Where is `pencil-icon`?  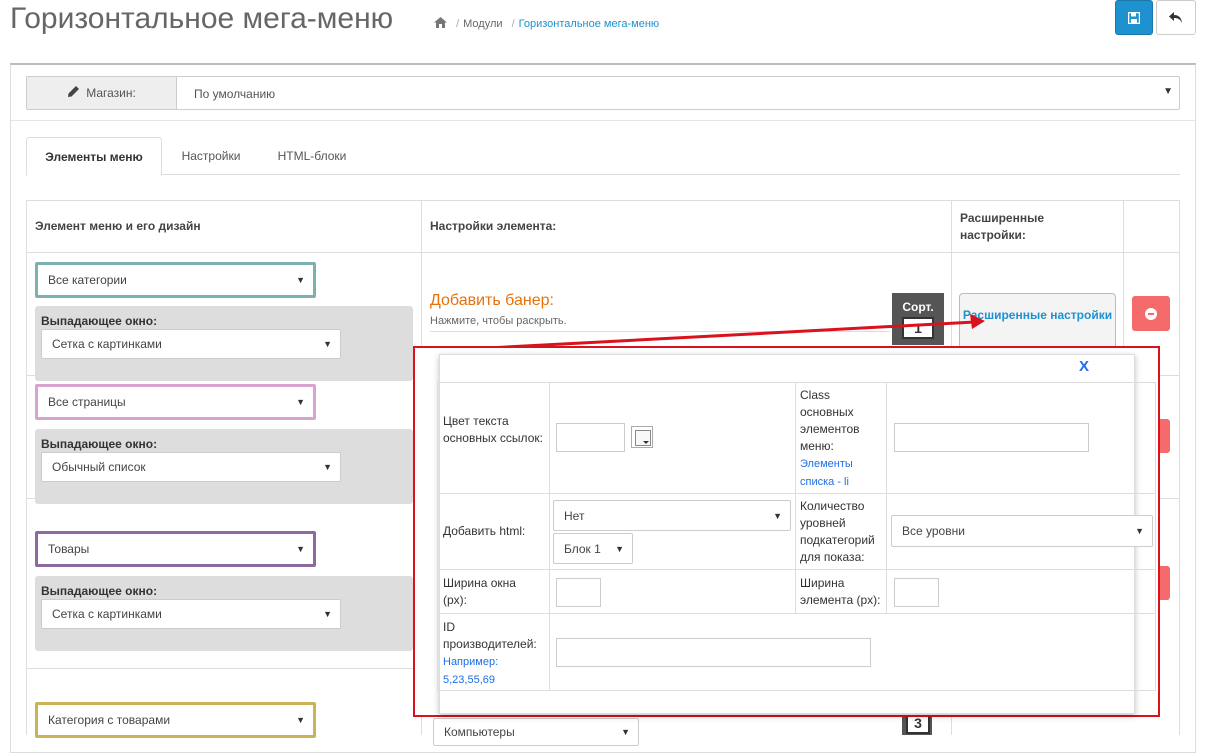 pencil-icon is located at coordinates (73, 93).